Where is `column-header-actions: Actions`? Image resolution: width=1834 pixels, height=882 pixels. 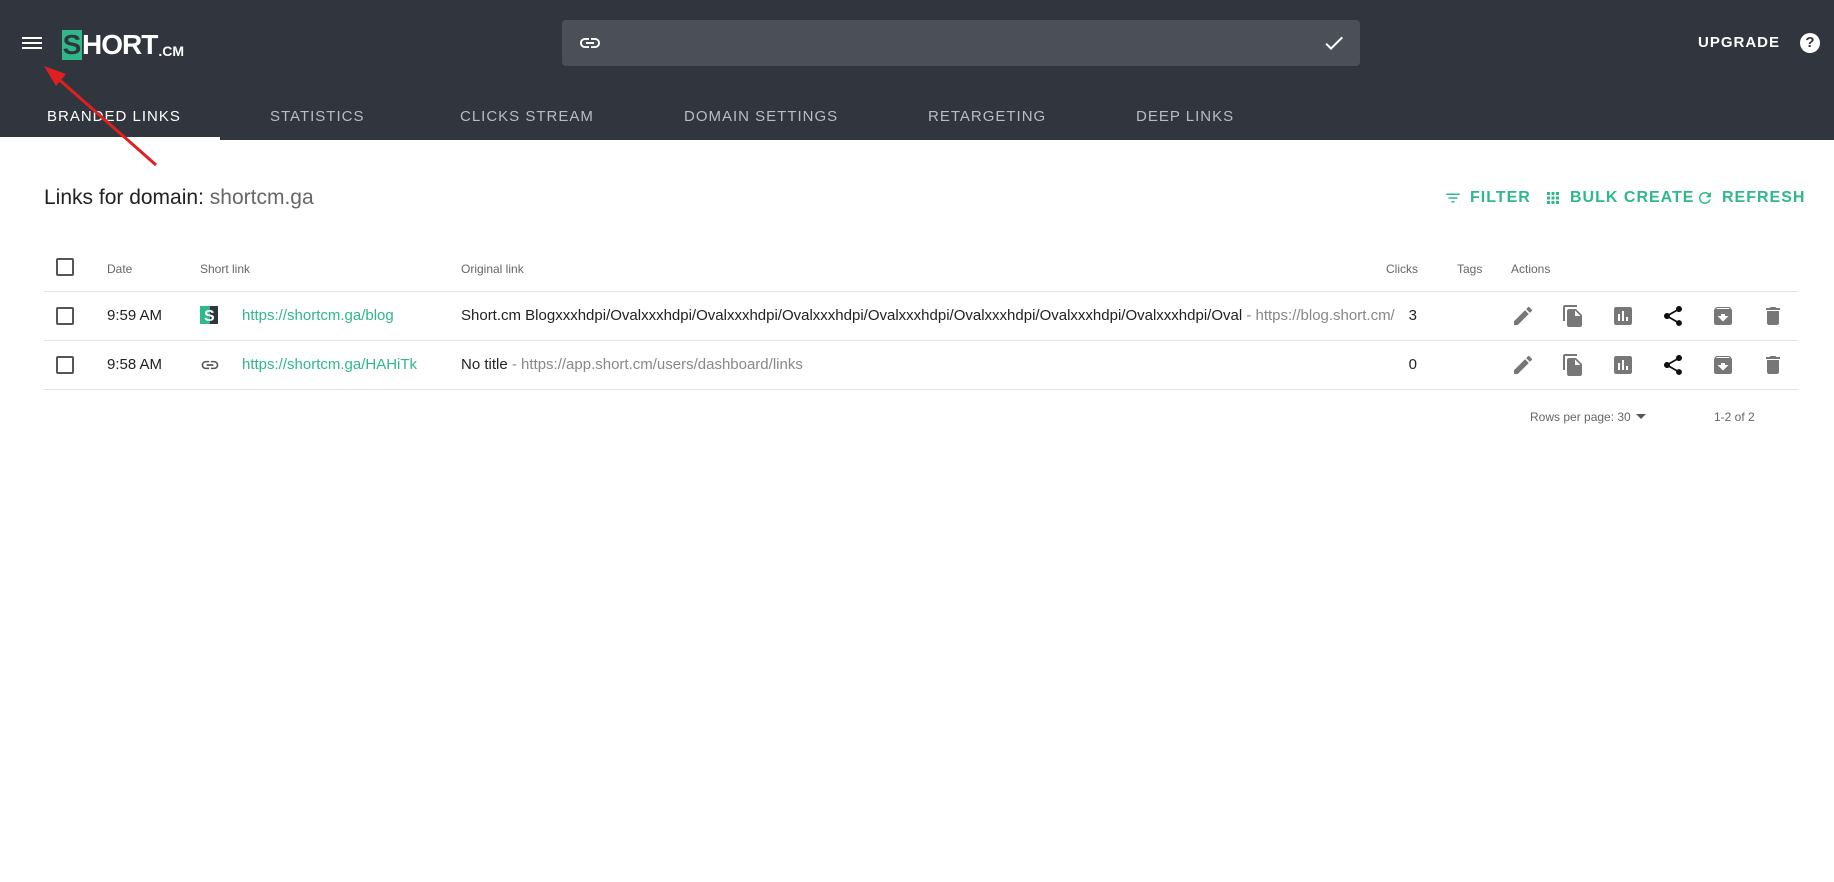
column-header-actions: Actions is located at coordinates (1531, 269).